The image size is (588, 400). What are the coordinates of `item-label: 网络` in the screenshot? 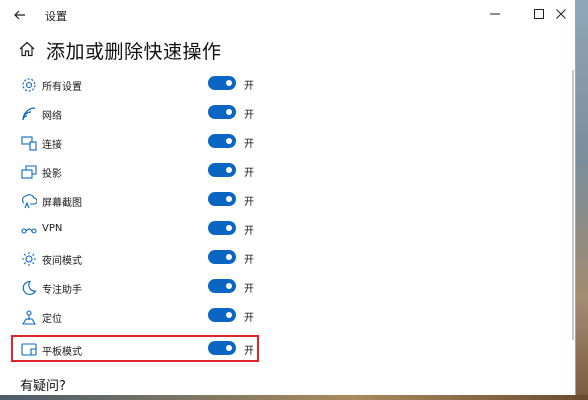 It's located at (52, 116).